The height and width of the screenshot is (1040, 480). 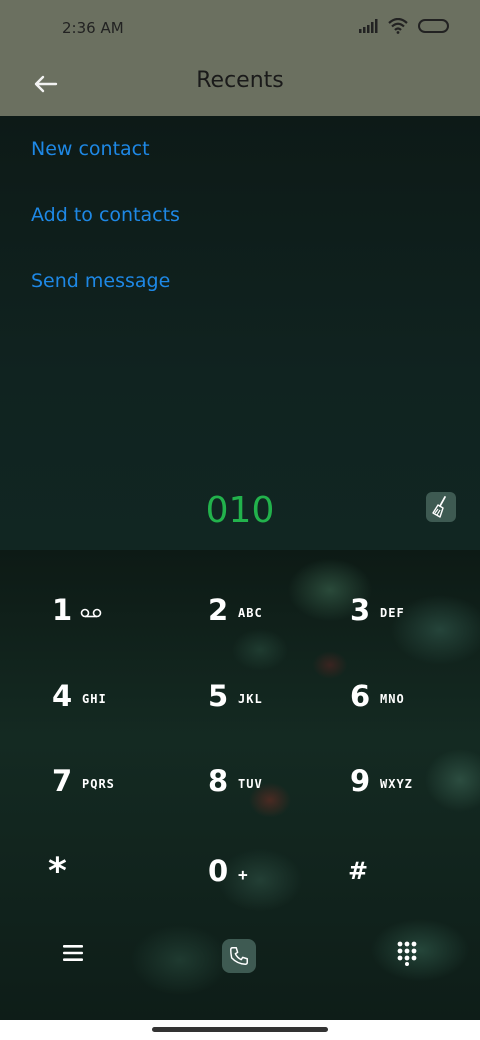 What do you see at coordinates (62, 696) in the screenshot?
I see `key-digit: 4` at bounding box center [62, 696].